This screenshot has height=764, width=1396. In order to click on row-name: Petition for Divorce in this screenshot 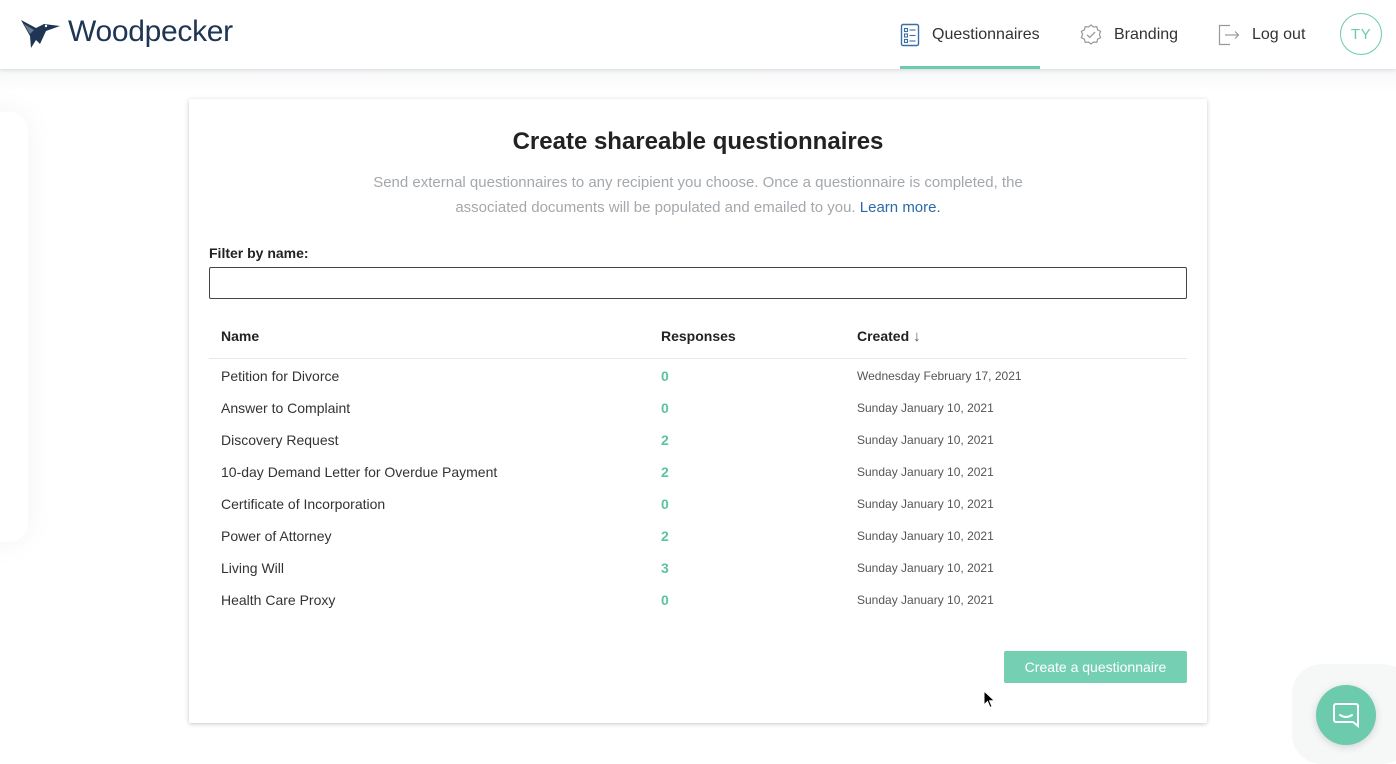, I will do `click(280, 376)`.